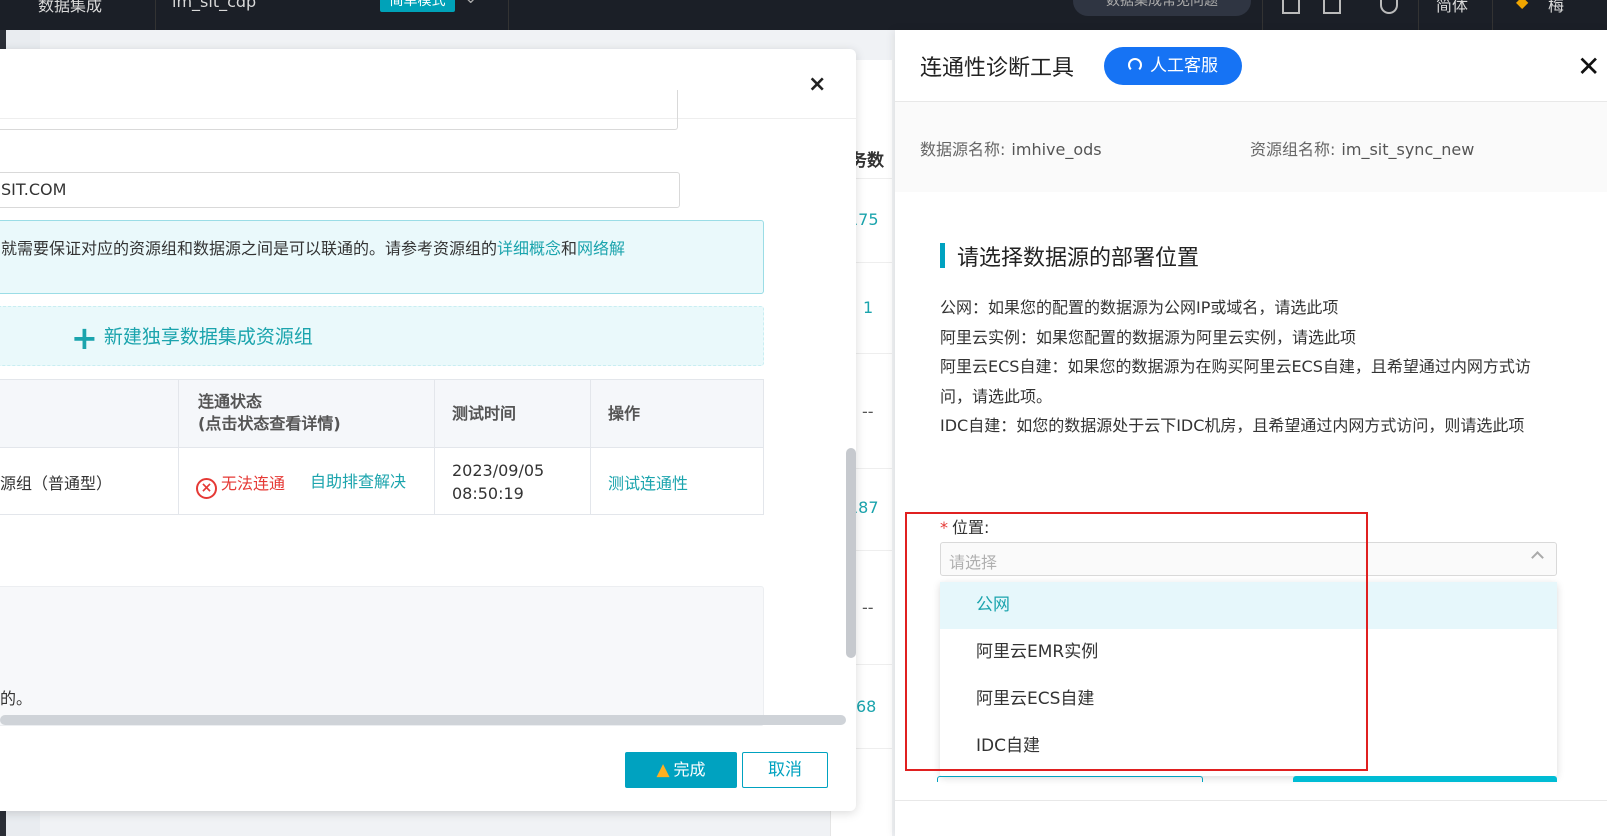 The width and height of the screenshot is (1607, 836). What do you see at coordinates (1136, 641) in the screenshot?
I see `highlight-box` at bounding box center [1136, 641].